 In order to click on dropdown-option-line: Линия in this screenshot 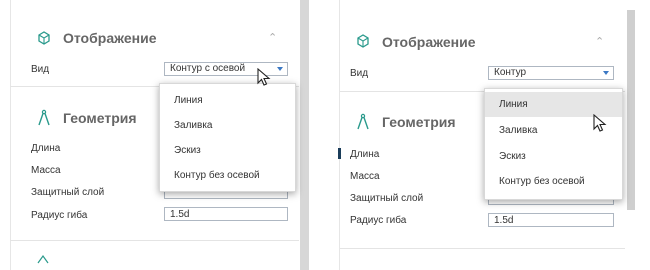, I will do `click(227, 100)`.